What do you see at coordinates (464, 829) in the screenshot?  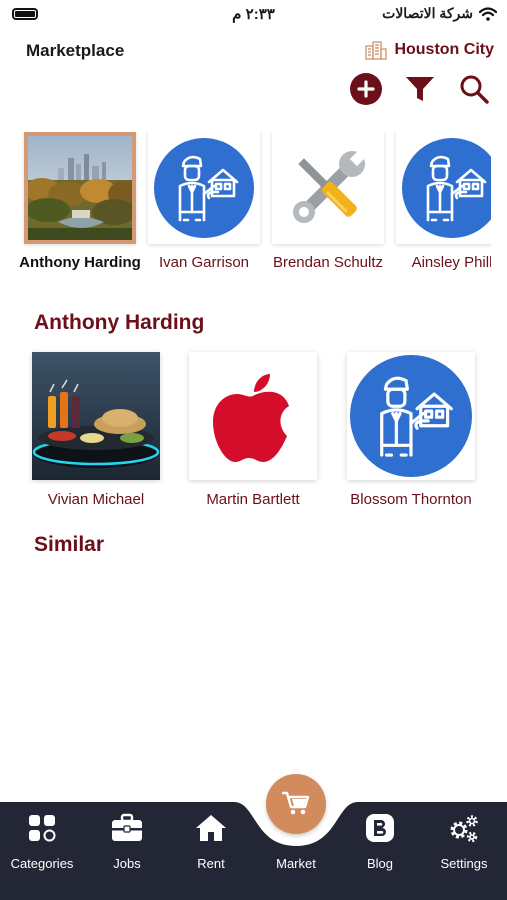 I see `gears-icon` at bounding box center [464, 829].